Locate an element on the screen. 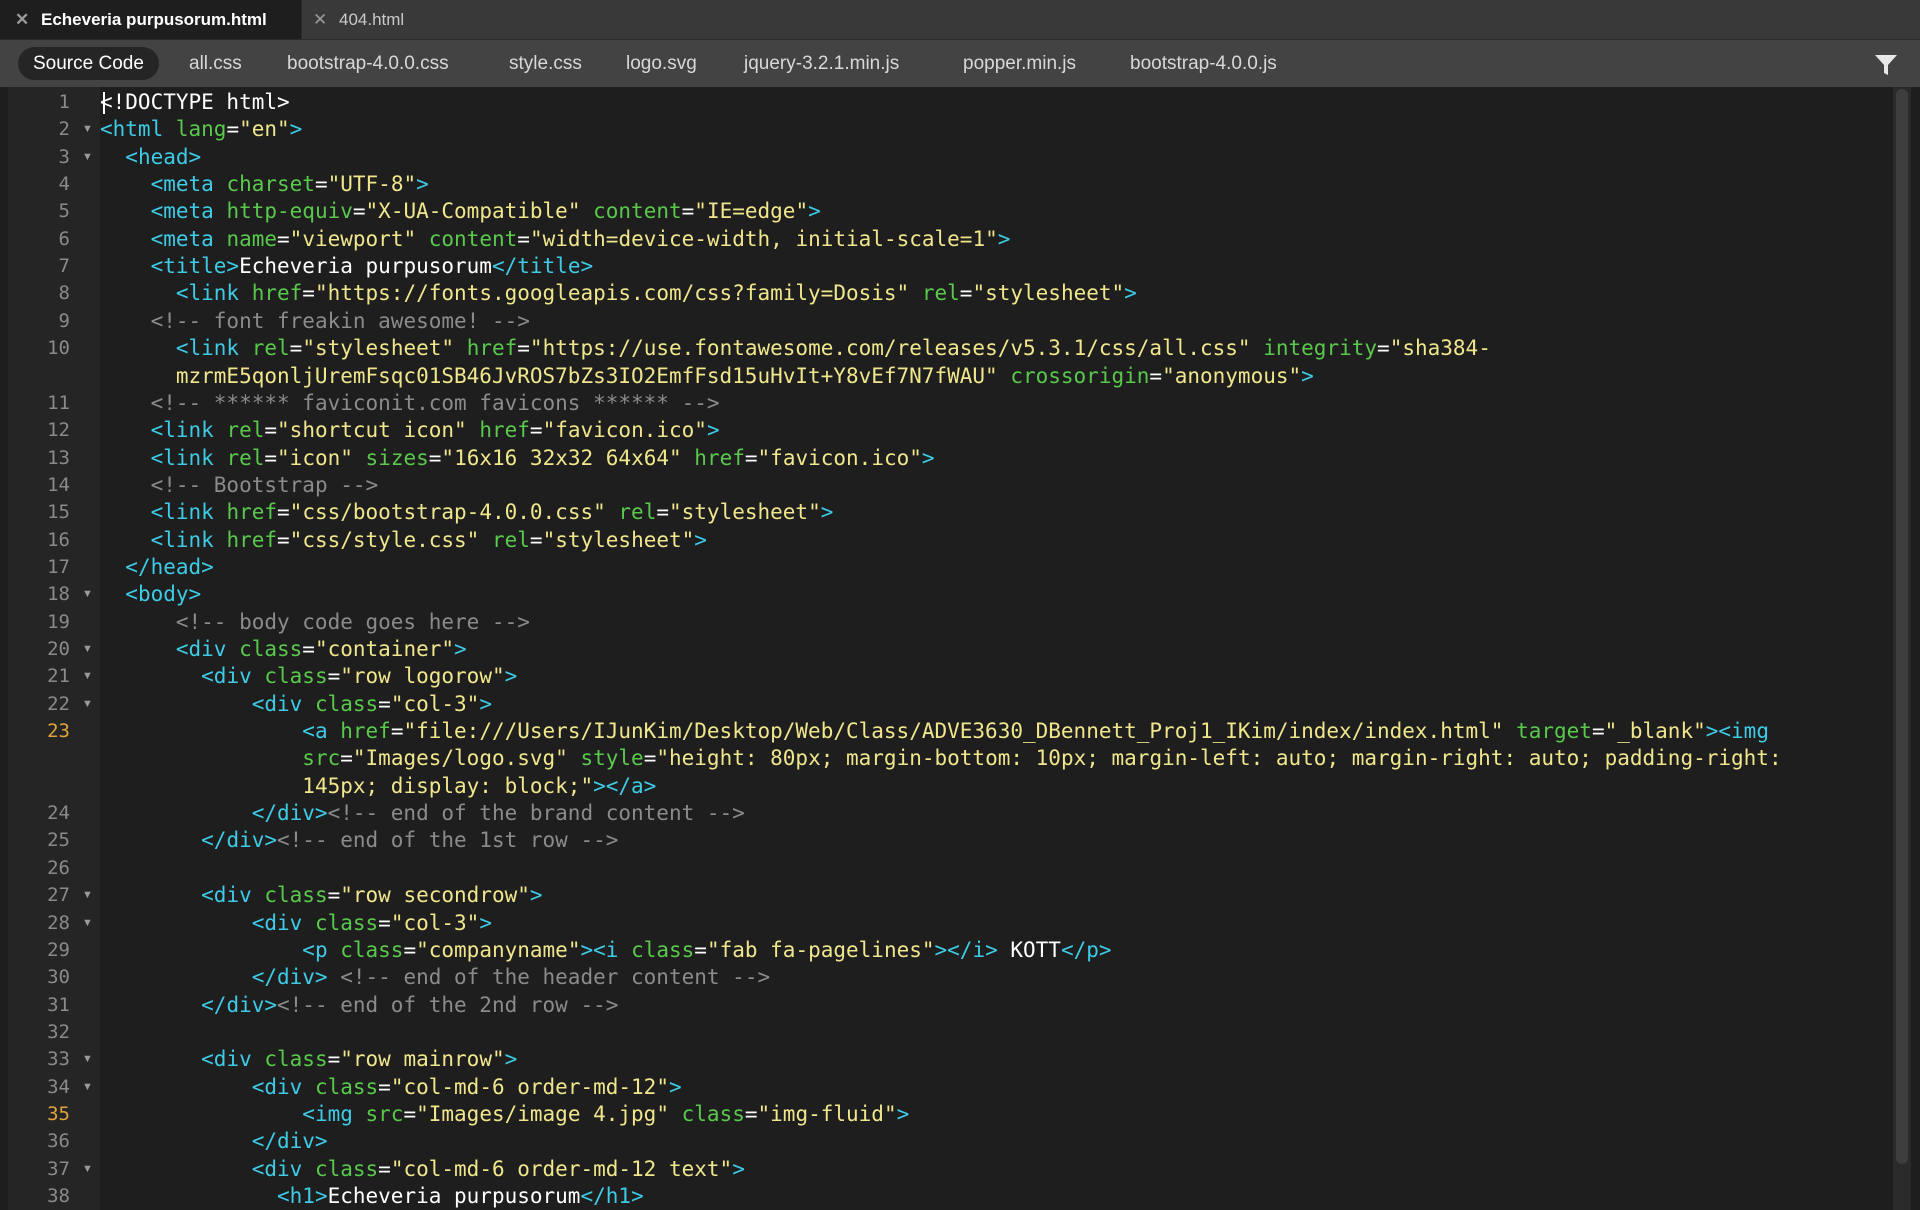 The height and width of the screenshot is (1210, 1920). code-attribute: charset is located at coordinates (270, 184).